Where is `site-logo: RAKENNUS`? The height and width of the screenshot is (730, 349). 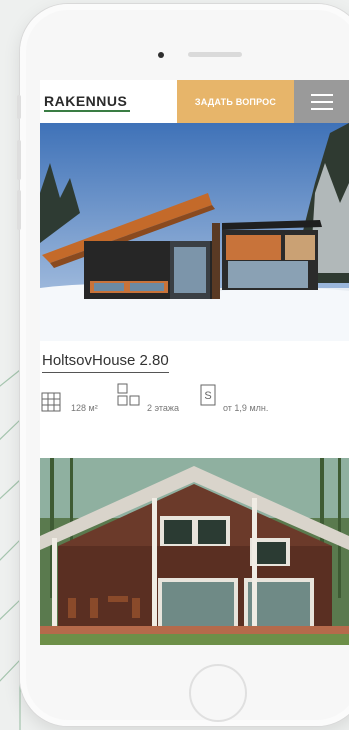
site-logo: RAKENNUS is located at coordinates (85, 101).